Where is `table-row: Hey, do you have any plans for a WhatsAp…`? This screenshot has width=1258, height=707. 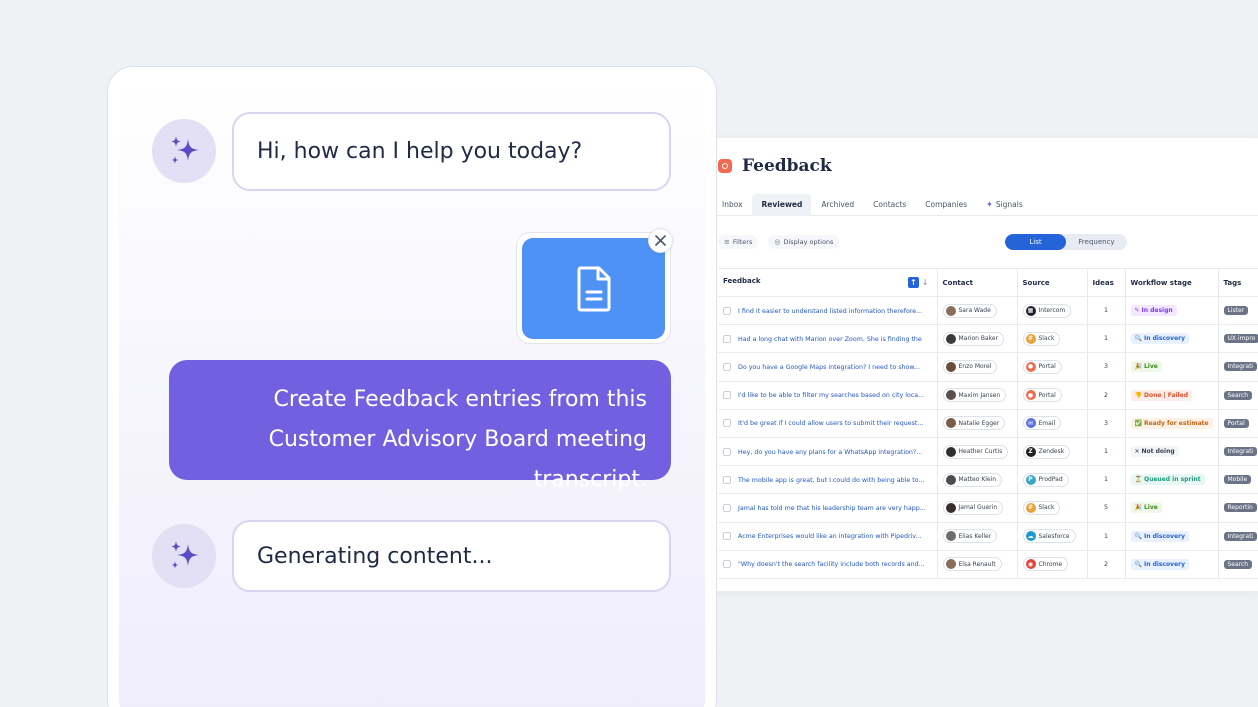 table-row: Hey, do you have any plans for a WhatsAp… is located at coordinates (988, 452).